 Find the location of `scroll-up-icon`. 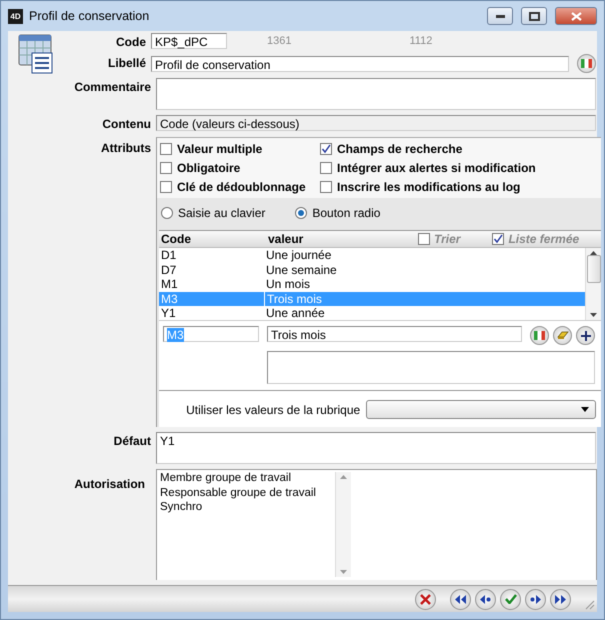

scroll-up-icon is located at coordinates (343, 477).